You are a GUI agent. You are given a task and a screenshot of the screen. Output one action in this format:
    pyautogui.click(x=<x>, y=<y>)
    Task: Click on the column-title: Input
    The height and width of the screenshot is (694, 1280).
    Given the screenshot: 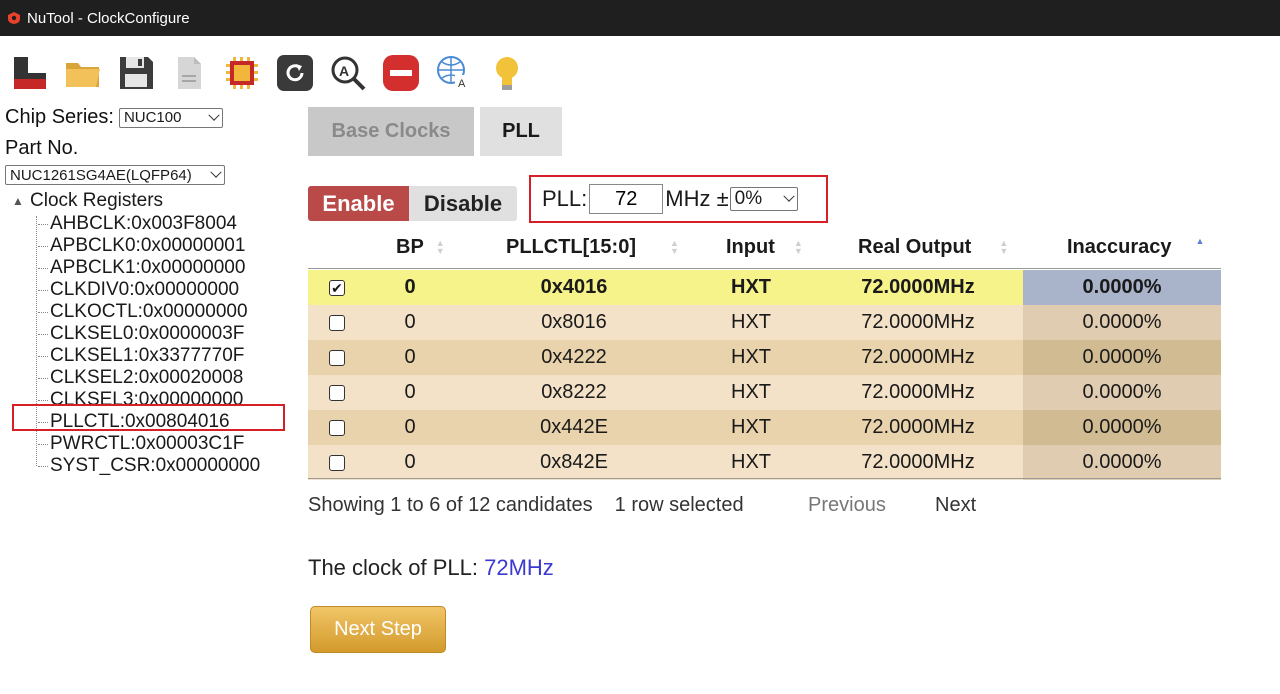 What is the action you would take?
    pyautogui.click(x=750, y=246)
    